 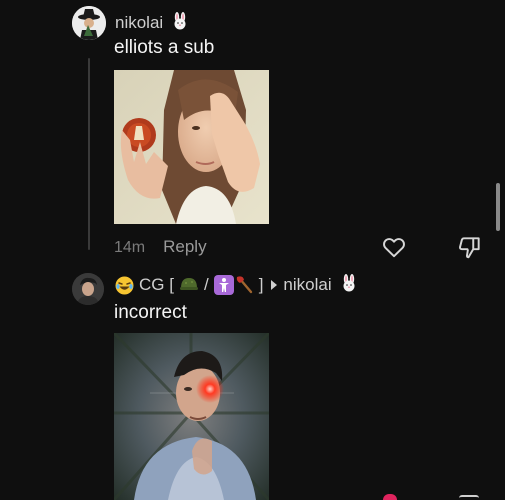 What do you see at coordinates (124, 285) in the screenshot?
I see `laughing-emoji` at bounding box center [124, 285].